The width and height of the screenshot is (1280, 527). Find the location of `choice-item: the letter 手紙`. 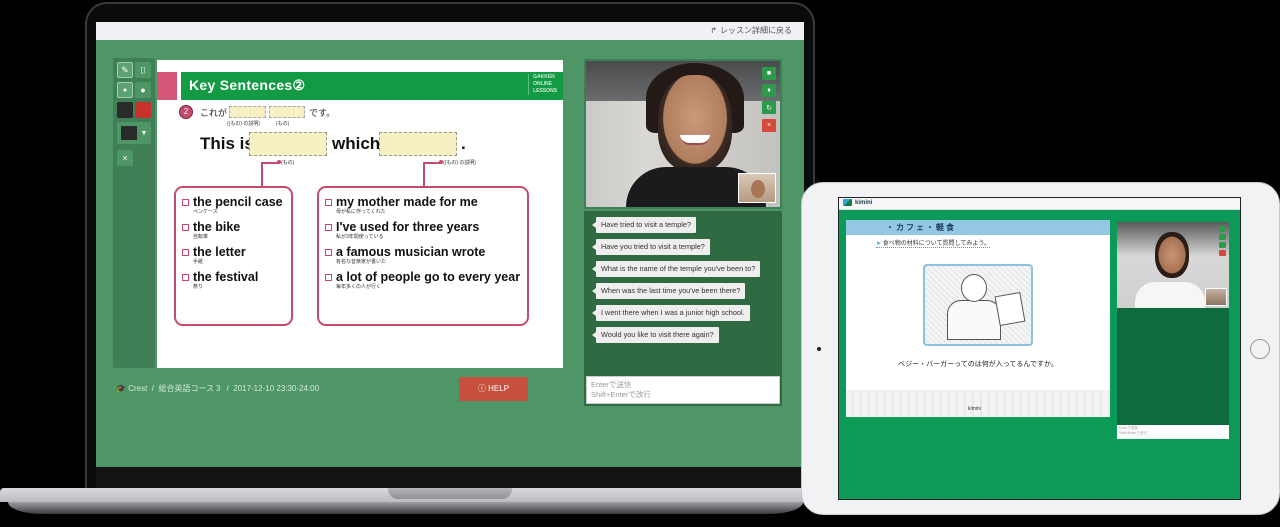

choice-item: the letter 手紙 is located at coordinates (233, 256).